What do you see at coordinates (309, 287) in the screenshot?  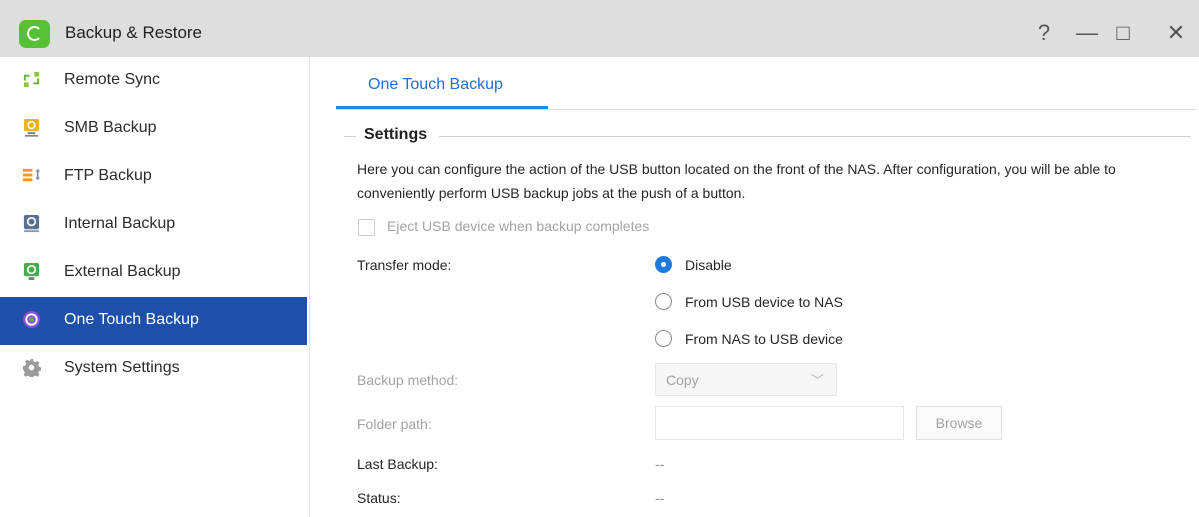 I see `sidebar-divider` at bounding box center [309, 287].